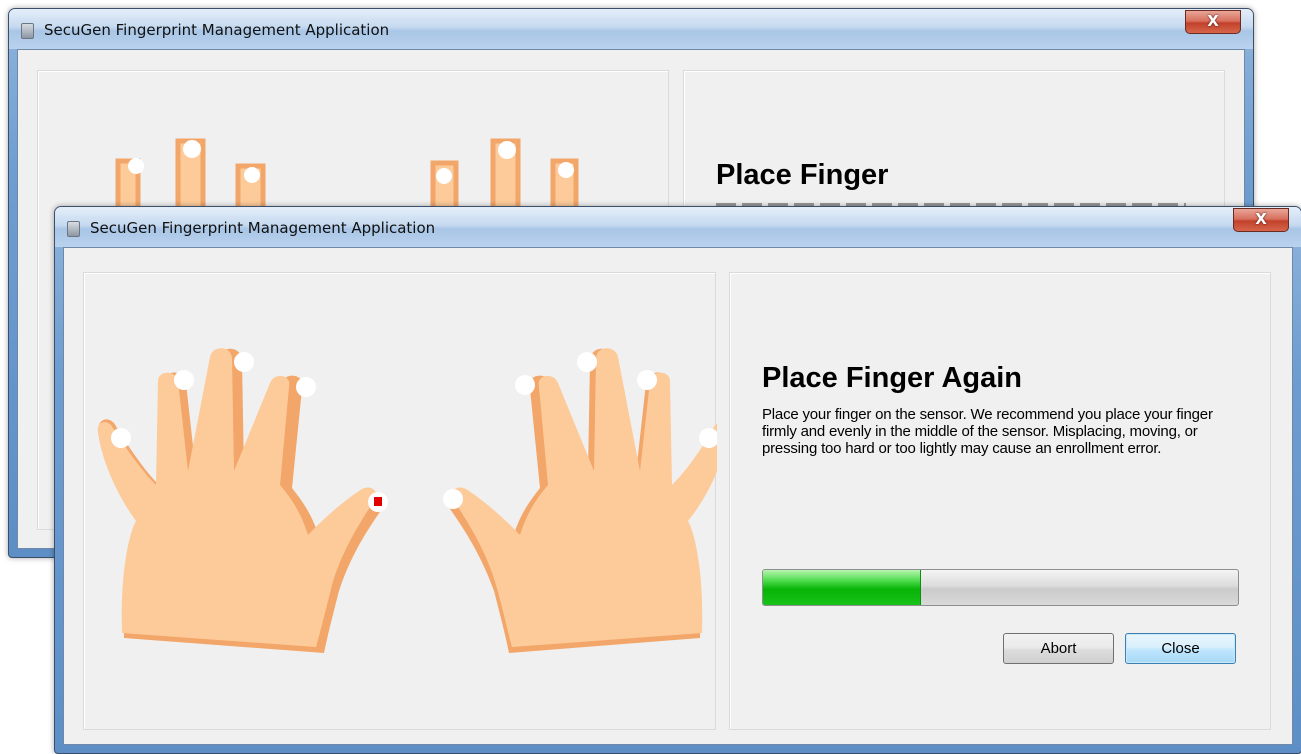 Image resolution: width=1301 pixels, height=754 pixels. I want to click on left-pinky-fingertip, so click(121, 438).